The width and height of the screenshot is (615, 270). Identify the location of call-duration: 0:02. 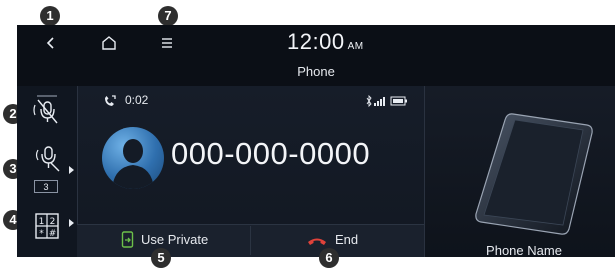
(137, 100).